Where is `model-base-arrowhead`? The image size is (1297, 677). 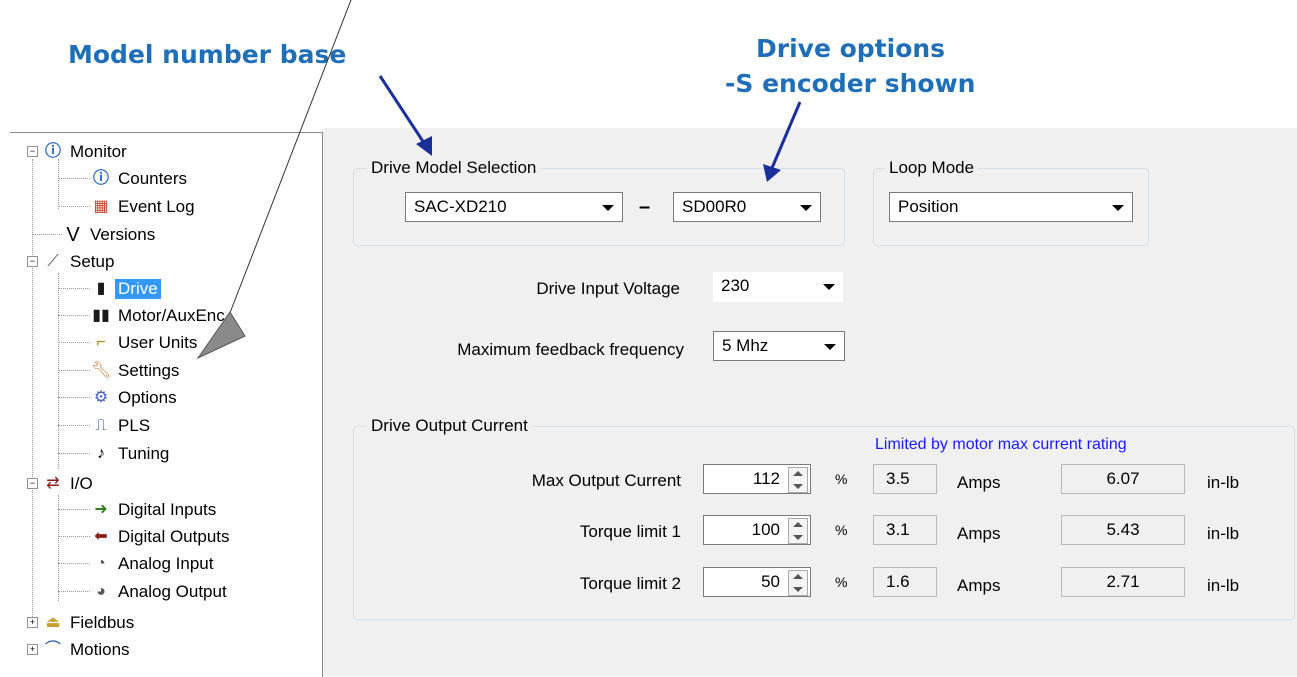 model-base-arrowhead is located at coordinates (424, 146).